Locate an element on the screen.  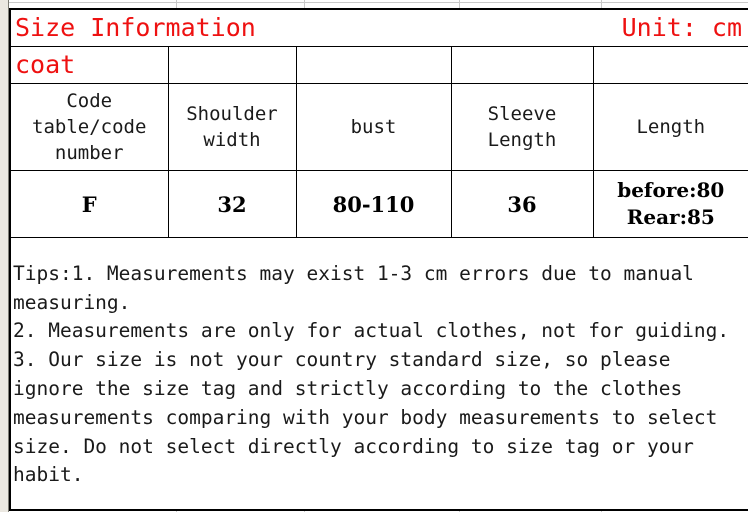
title-cell: Size Information Unit: cm is located at coordinates (378, 27).